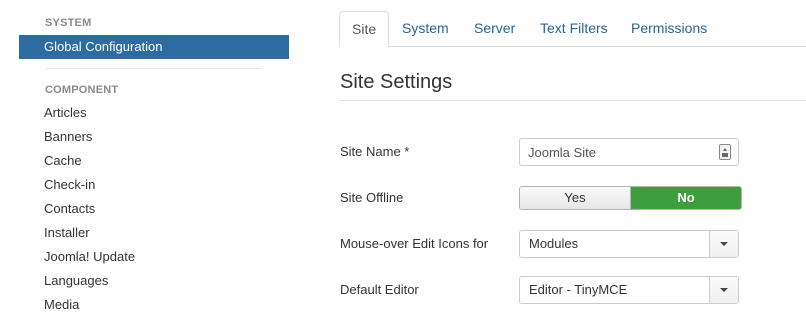  What do you see at coordinates (89, 113) in the screenshot?
I see `sidebar-item-articles: Articles` at bounding box center [89, 113].